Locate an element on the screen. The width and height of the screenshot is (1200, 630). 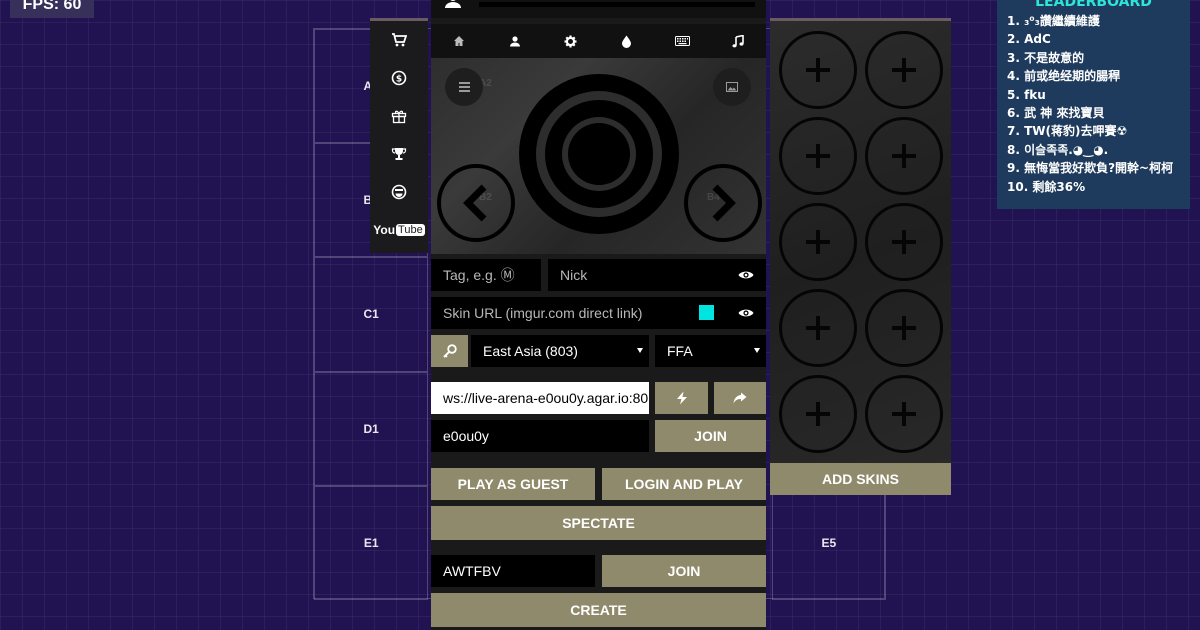
tag-input is located at coordinates (492, 275).